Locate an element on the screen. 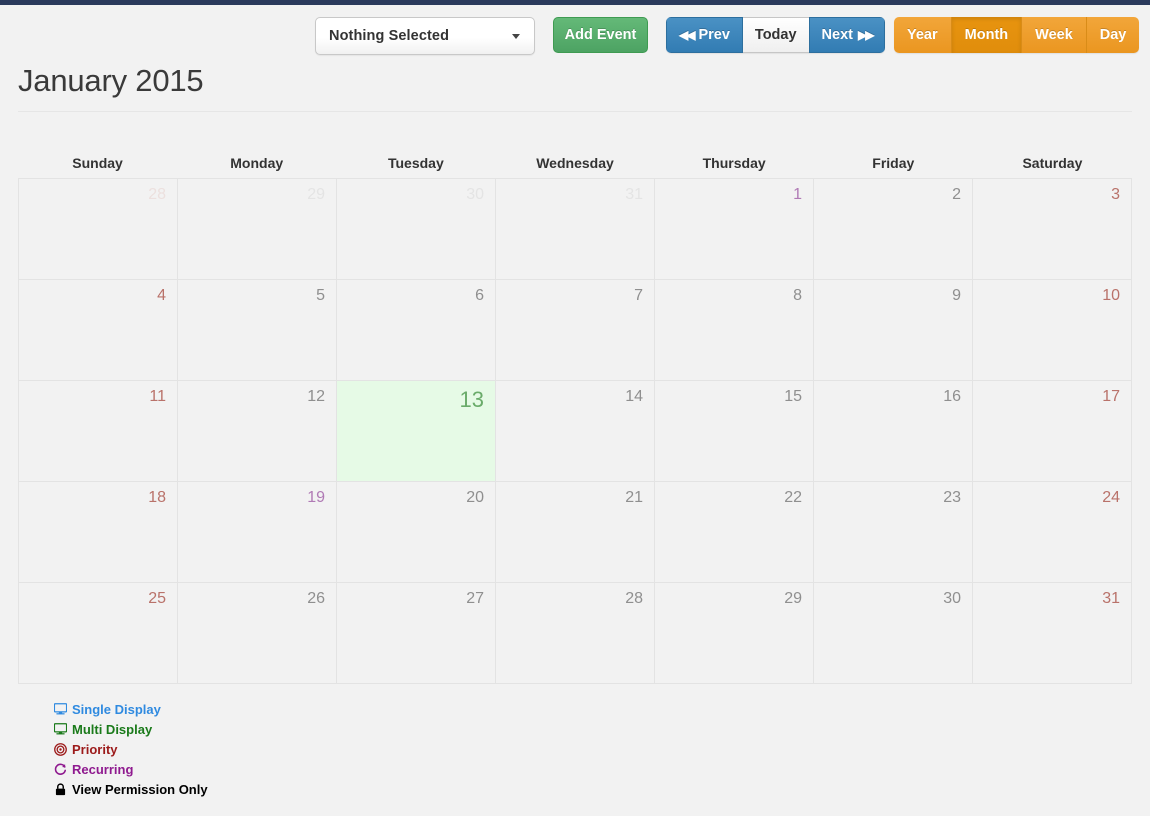 The image size is (1150, 816). day-cell: 4 is located at coordinates (98, 330).